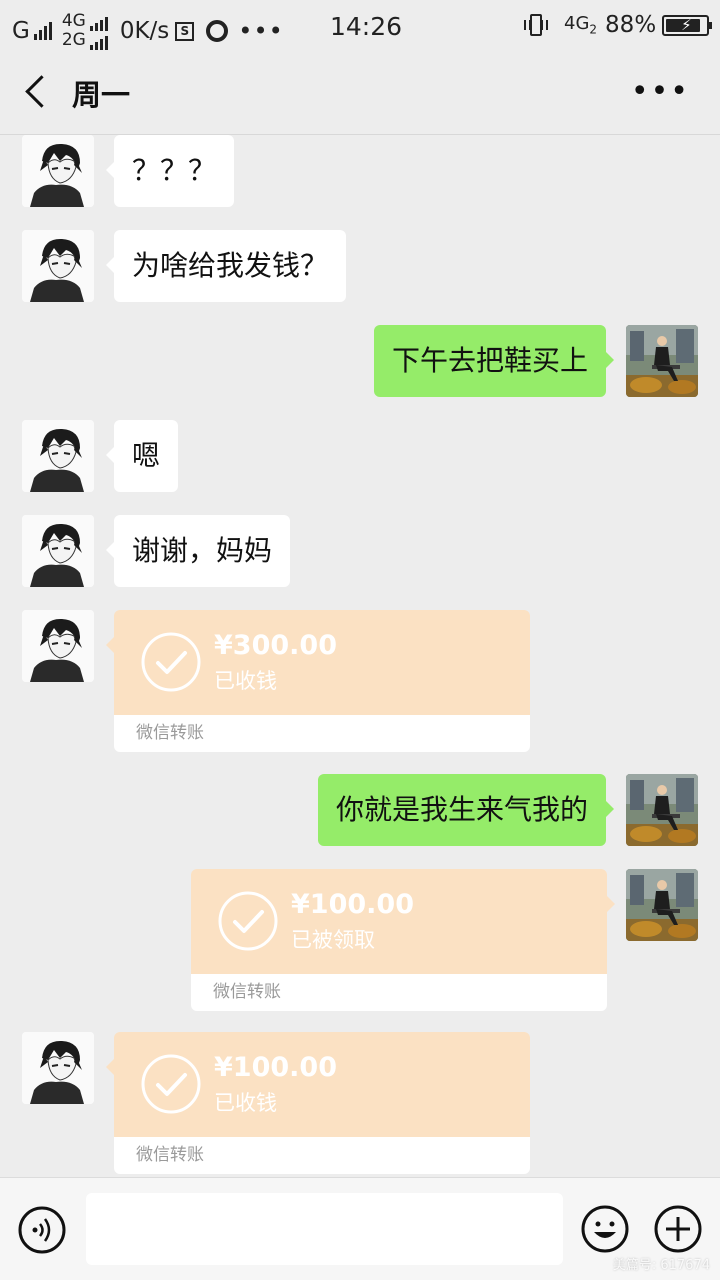 Image resolution: width=720 pixels, height=1280 pixels. I want to click on status-bar: G 4G 2G 0K/s S ••• 14:26 4G2 88% ⚡, so click(360, 25).